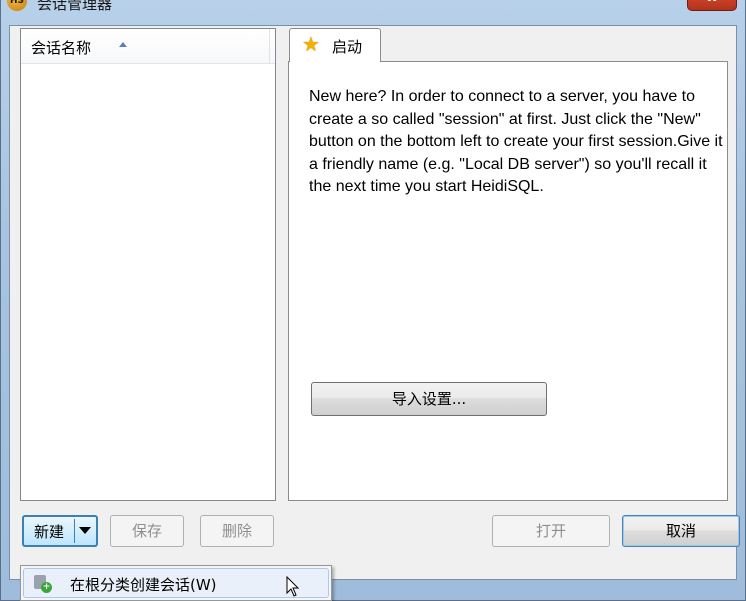 This screenshot has width=746, height=601. Describe the element at coordinates (143, 585) in the screenshot. I see `menu-item-label: 在根分类创建会话(W)` at that location.